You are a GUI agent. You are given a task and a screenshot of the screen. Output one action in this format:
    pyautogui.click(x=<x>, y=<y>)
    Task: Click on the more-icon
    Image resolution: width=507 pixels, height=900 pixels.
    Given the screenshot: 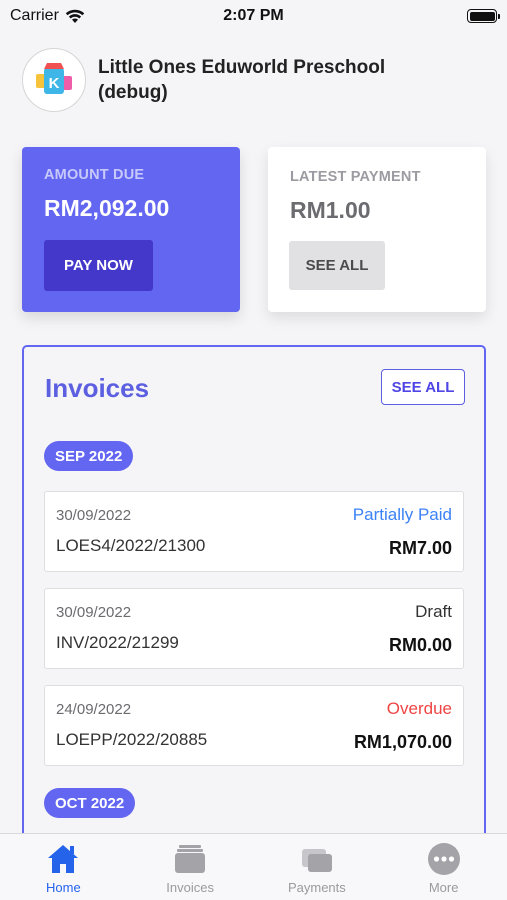 What is the action you would take?
    pyautogui.click(x=444, y=859)
    